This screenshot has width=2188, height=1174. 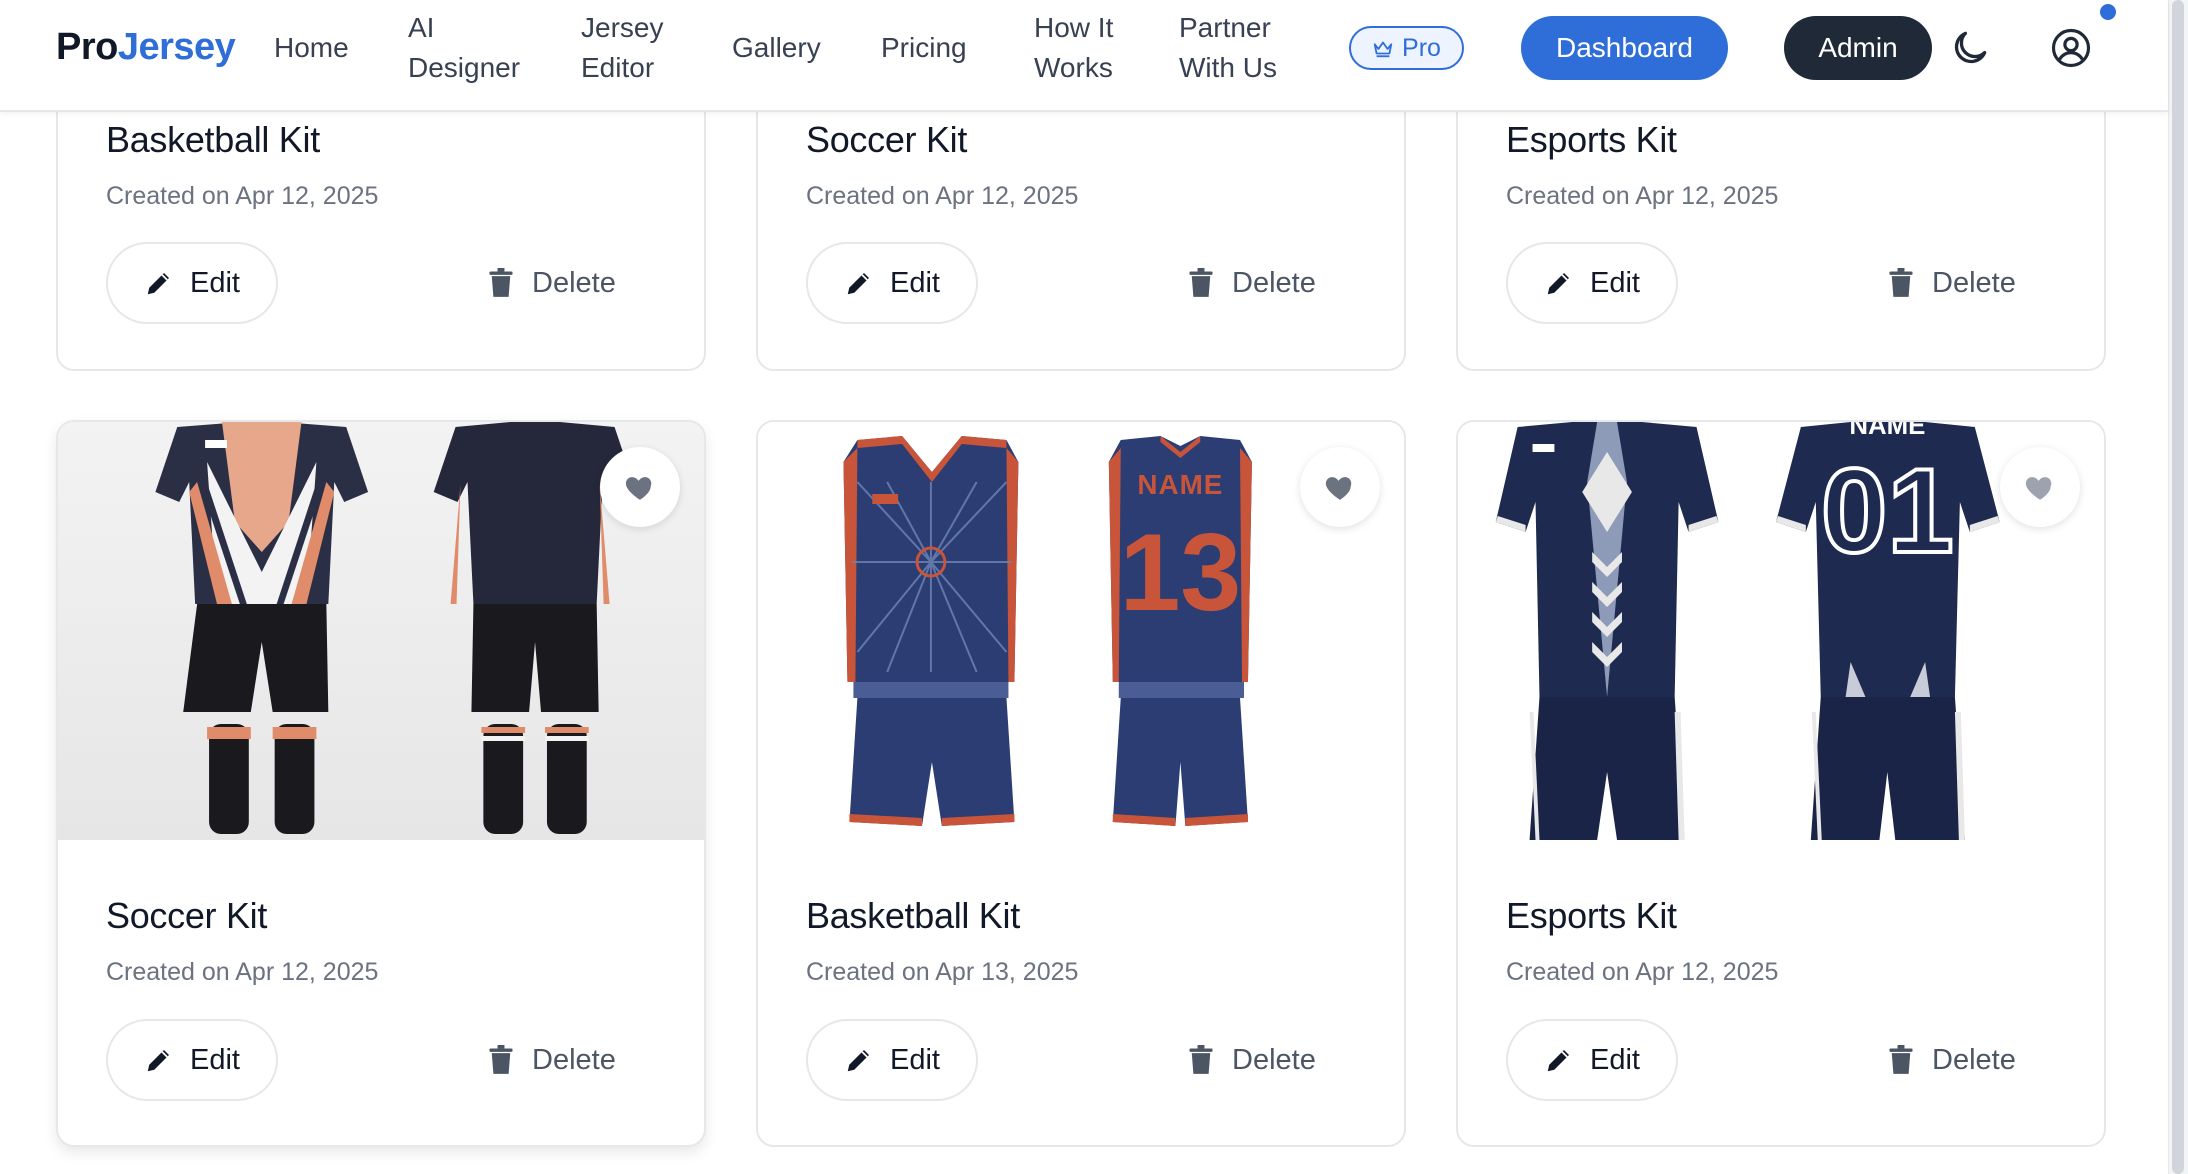 I want to click on brand-logo: ProJersey, so click(x=146, y=47).